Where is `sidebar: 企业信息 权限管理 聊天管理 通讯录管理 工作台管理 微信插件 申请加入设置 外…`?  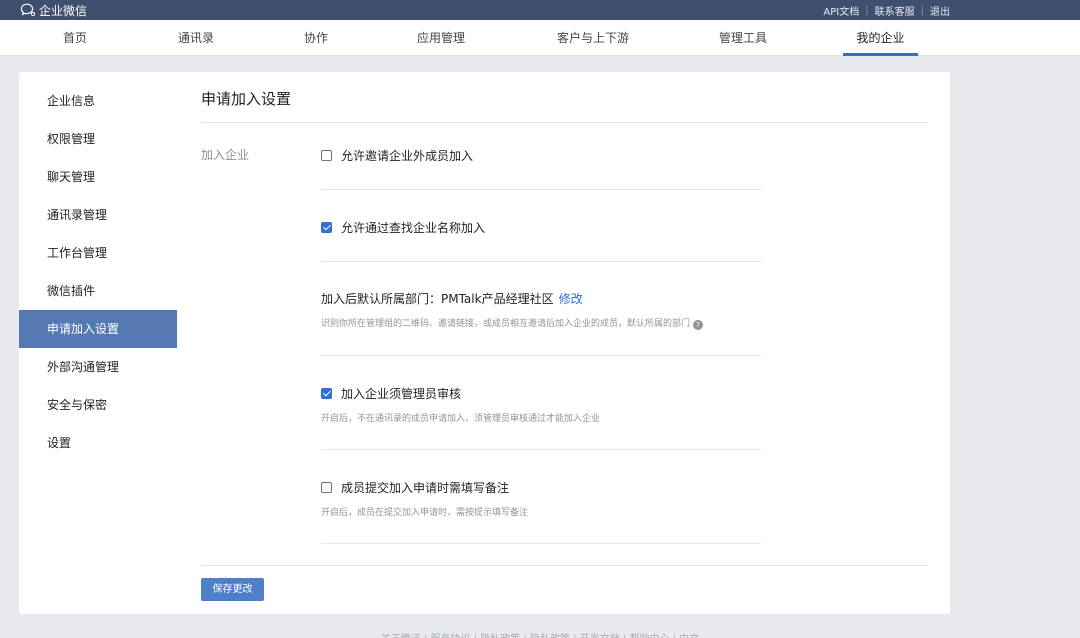 sidebar: 企业信息 权限管理 聊天管理 通讯录管理 工作台管理 微信插件 申请加入设置 外… is located at coordinates (98, 272).